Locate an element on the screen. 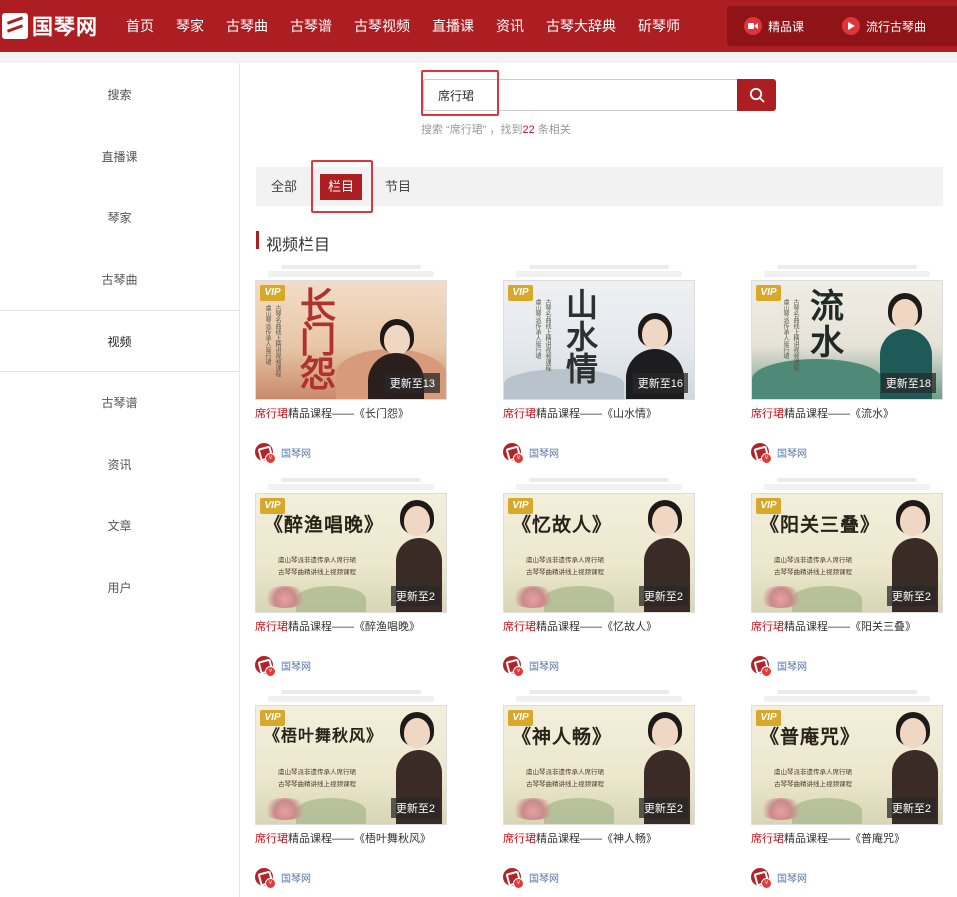 Image resolution: width=957 pixels, height=897 pixels. card-title: 席行珺精品课程——《长门怨》 is located at coordinates (332, 413).